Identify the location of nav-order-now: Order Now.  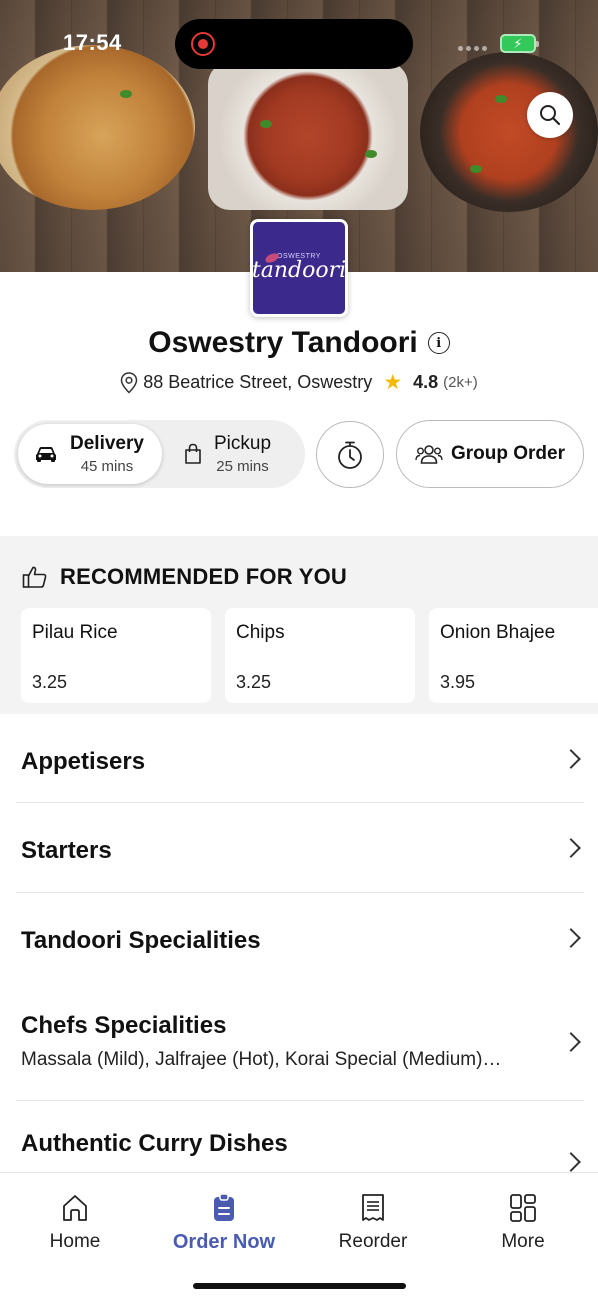
(224, 1223).